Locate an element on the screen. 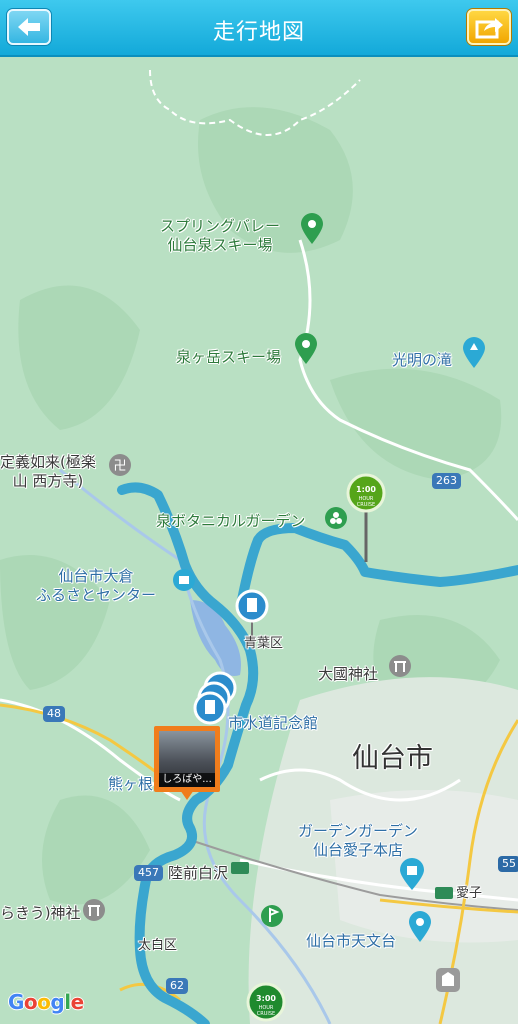 This screenshot has width=518, height=1024. map-label-aoba: 青葉区 is located at coordinates (264, 643).